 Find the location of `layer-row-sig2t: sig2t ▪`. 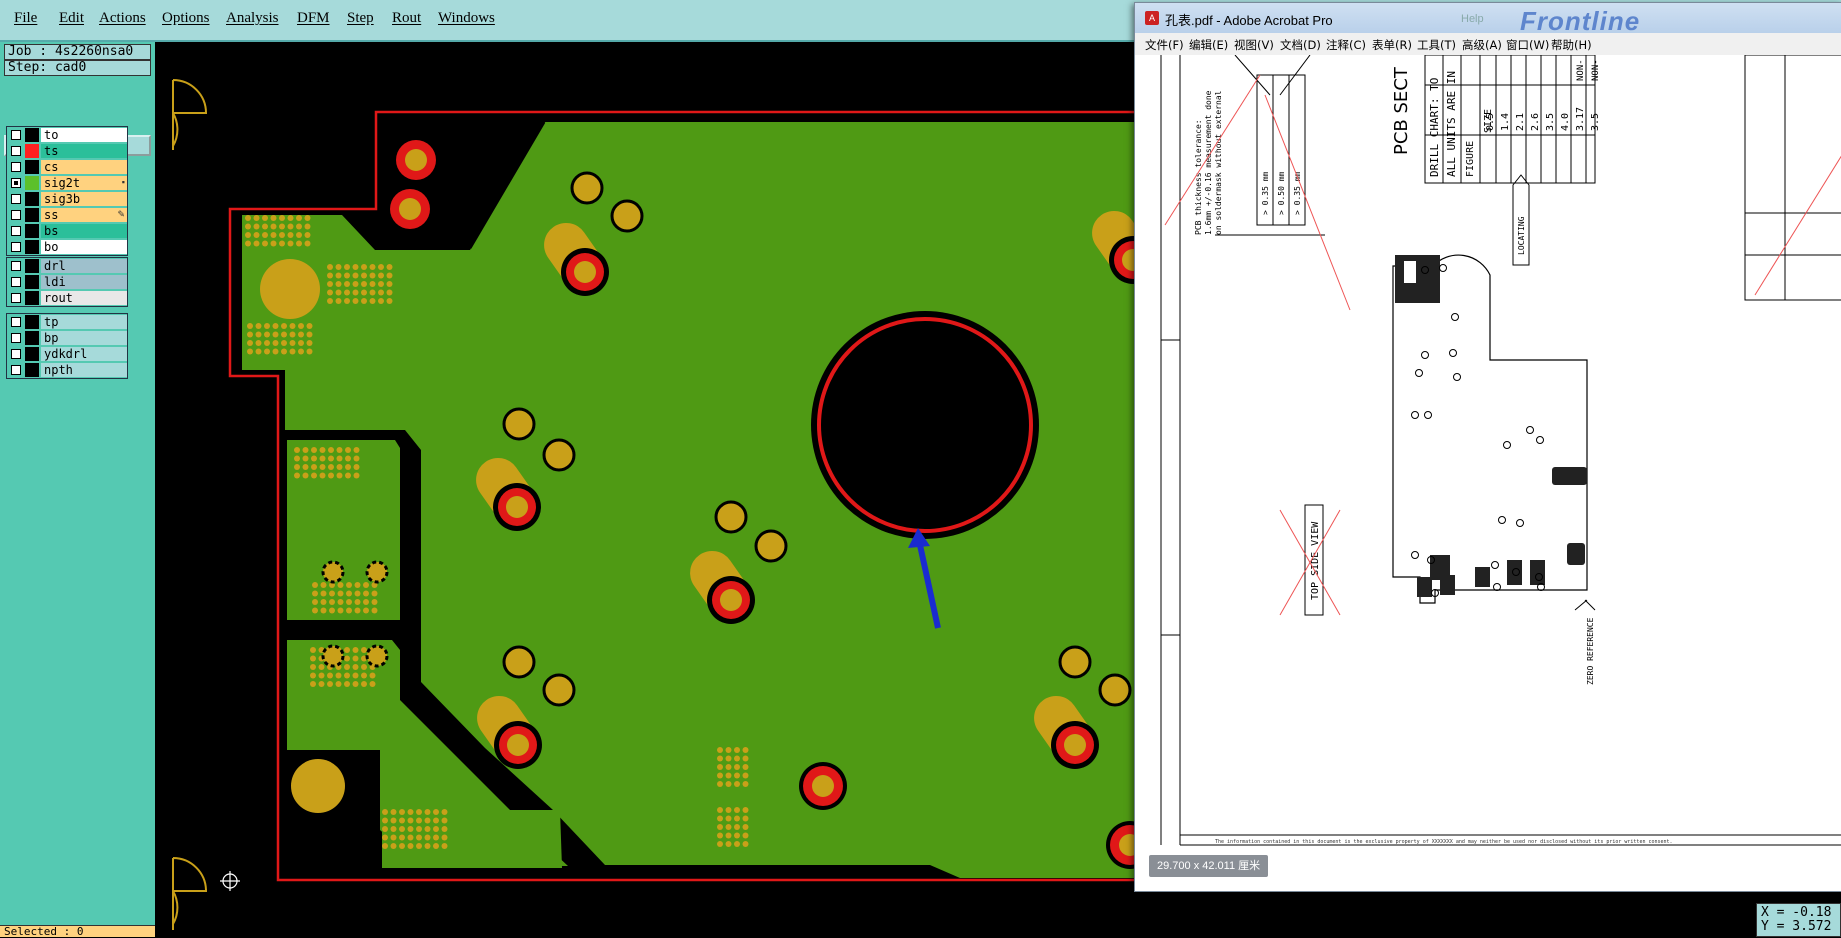

layer-row-sig2t: sig2t ▪ is located at coordinates (67, 183).